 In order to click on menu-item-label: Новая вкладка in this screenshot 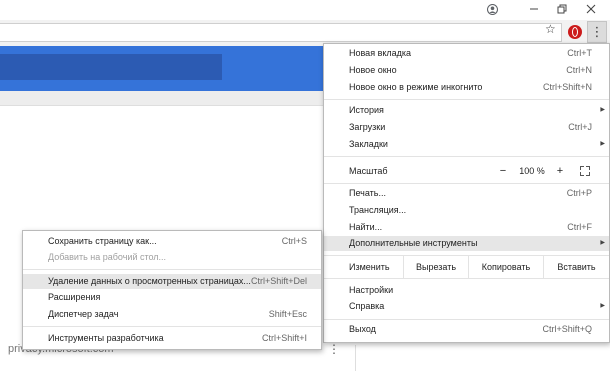, I will do `click(380, 53)`.